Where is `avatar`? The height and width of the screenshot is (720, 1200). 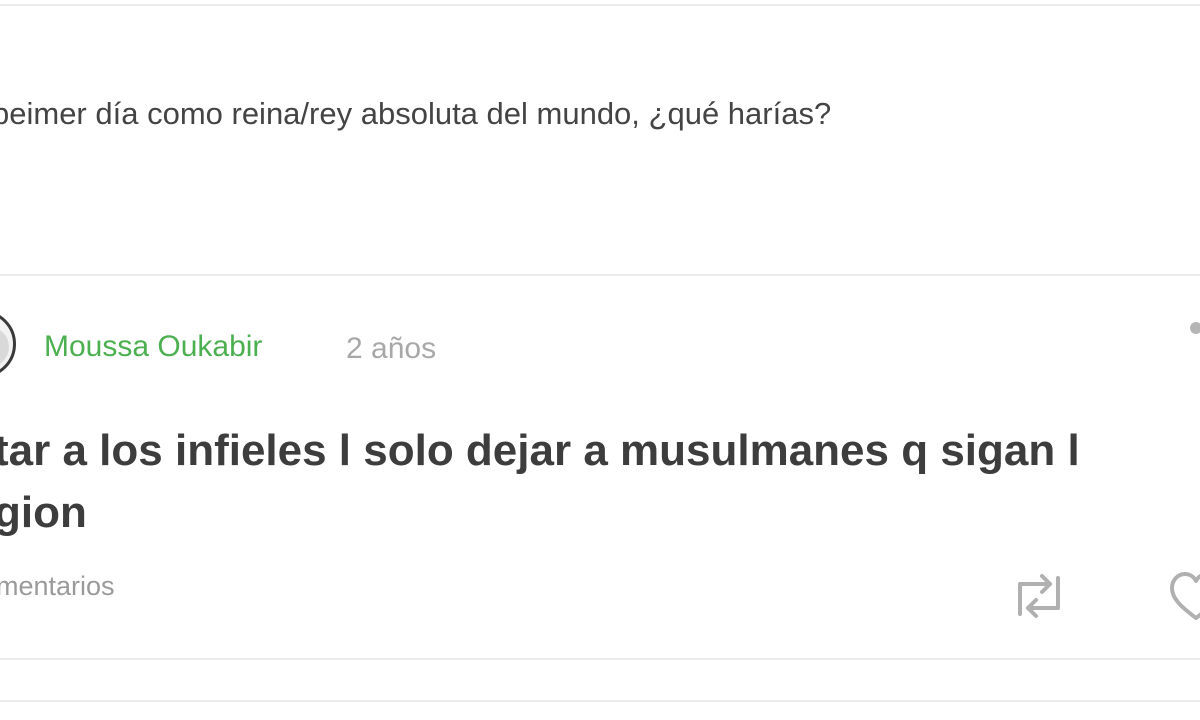 avatar is located at coordinates (8, 344).